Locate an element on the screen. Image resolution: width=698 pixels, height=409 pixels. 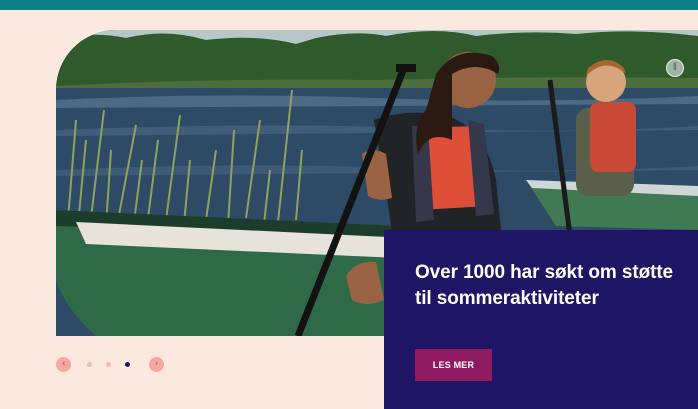
carousel-prev-button: ‹ is located at coordinates (63, 364).